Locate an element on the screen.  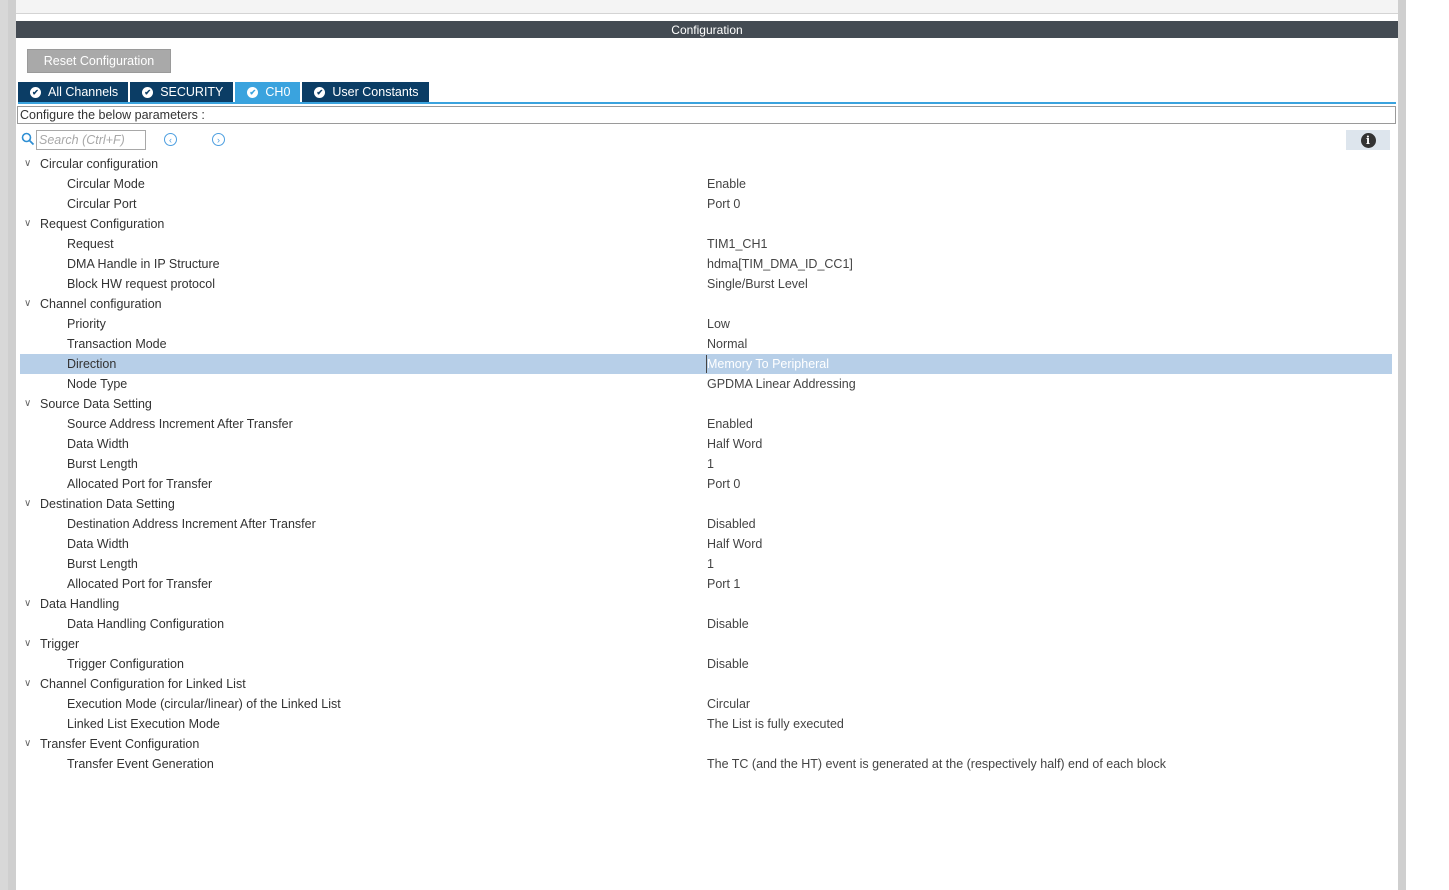
tree-group-row: ∨ Data Handling is located at coordinates (706, 604).